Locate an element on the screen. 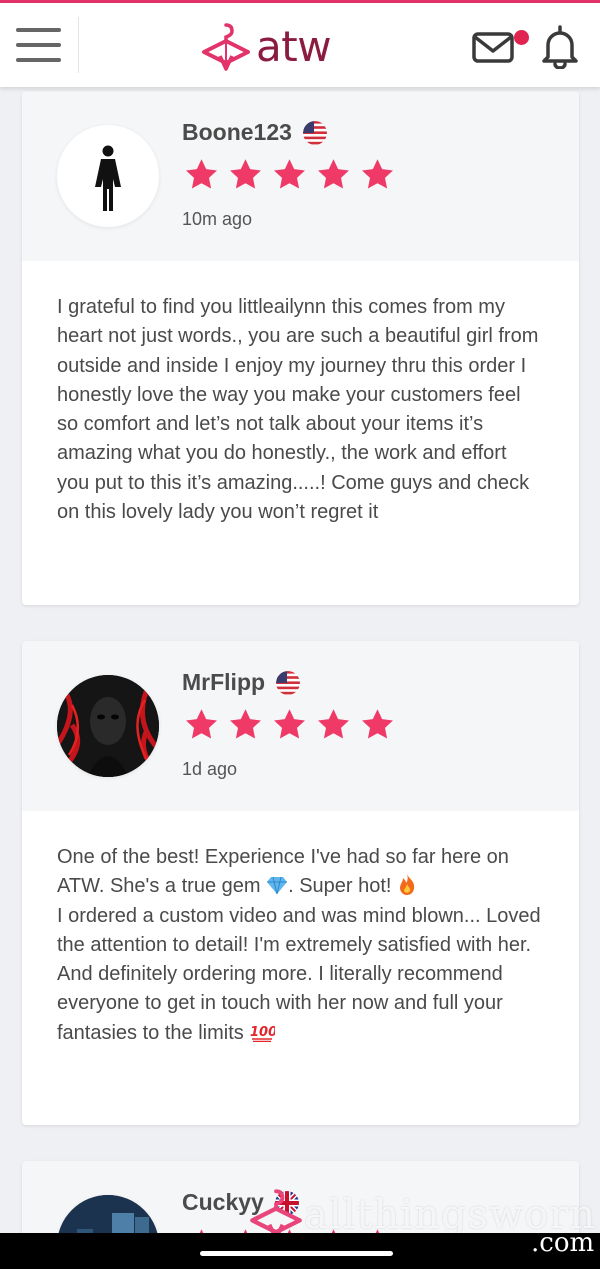 The height and width of the screenshot is (1269, 600). reviewer-row: MrFlipp is located at coordinates (241, 682).